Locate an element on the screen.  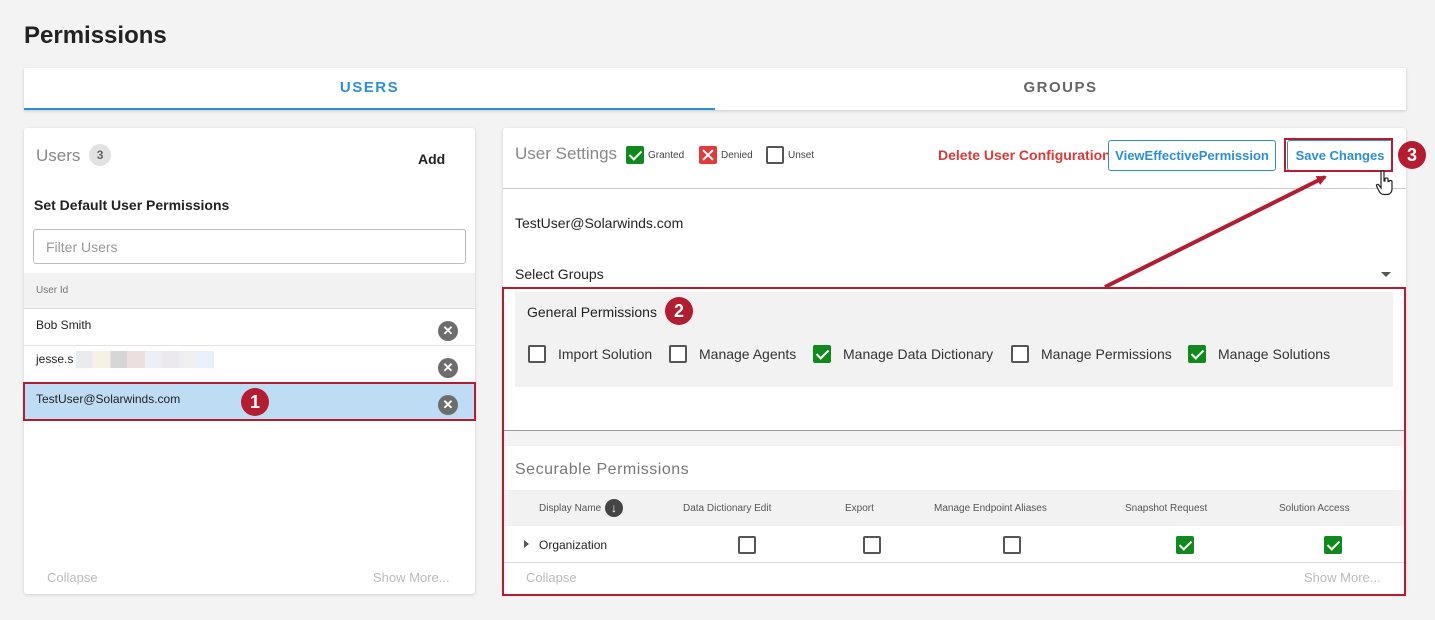
tab-bar: USERS GROUPS is located at coordinates (715, 89).